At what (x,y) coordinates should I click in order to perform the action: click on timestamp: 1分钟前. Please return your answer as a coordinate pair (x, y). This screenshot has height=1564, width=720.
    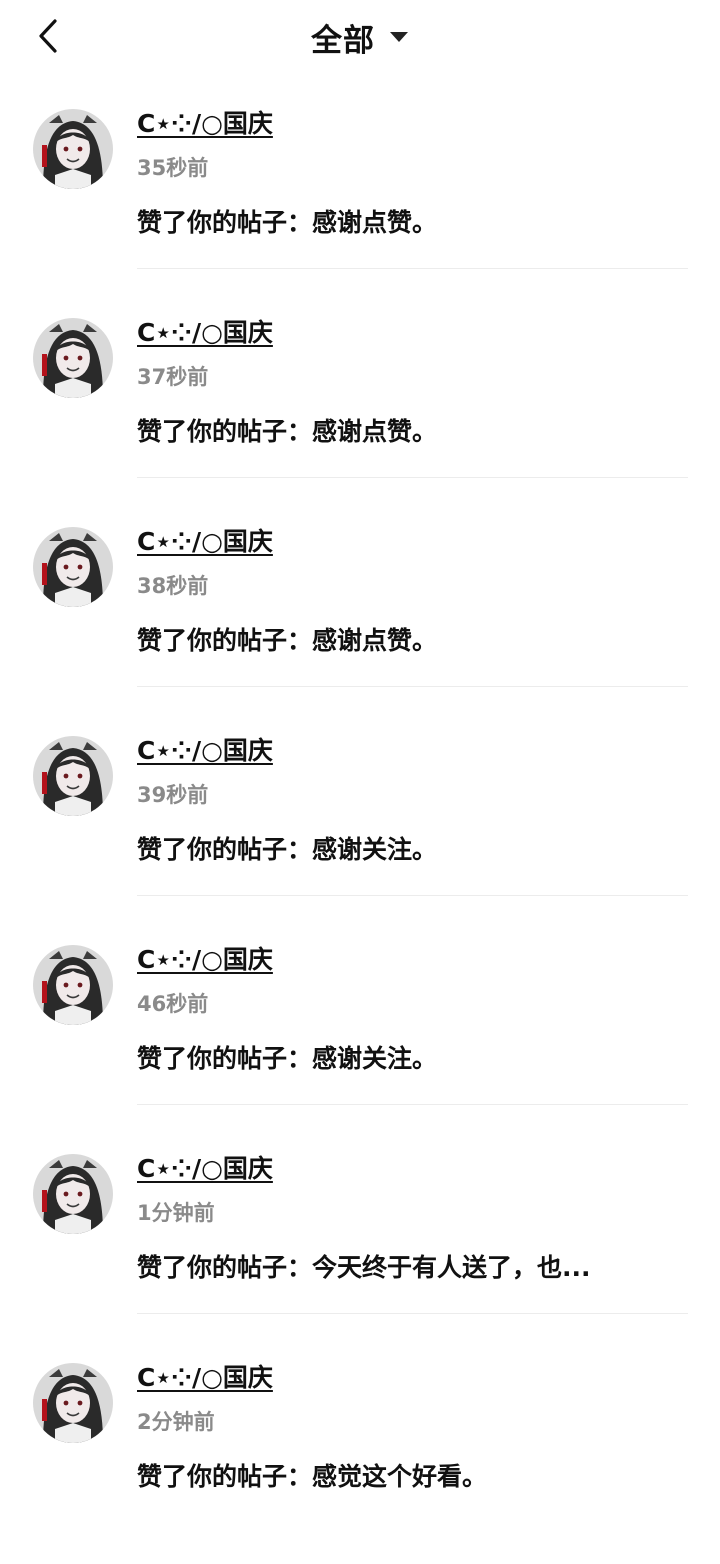
    Looking at the image, I should click on (176, 1213).